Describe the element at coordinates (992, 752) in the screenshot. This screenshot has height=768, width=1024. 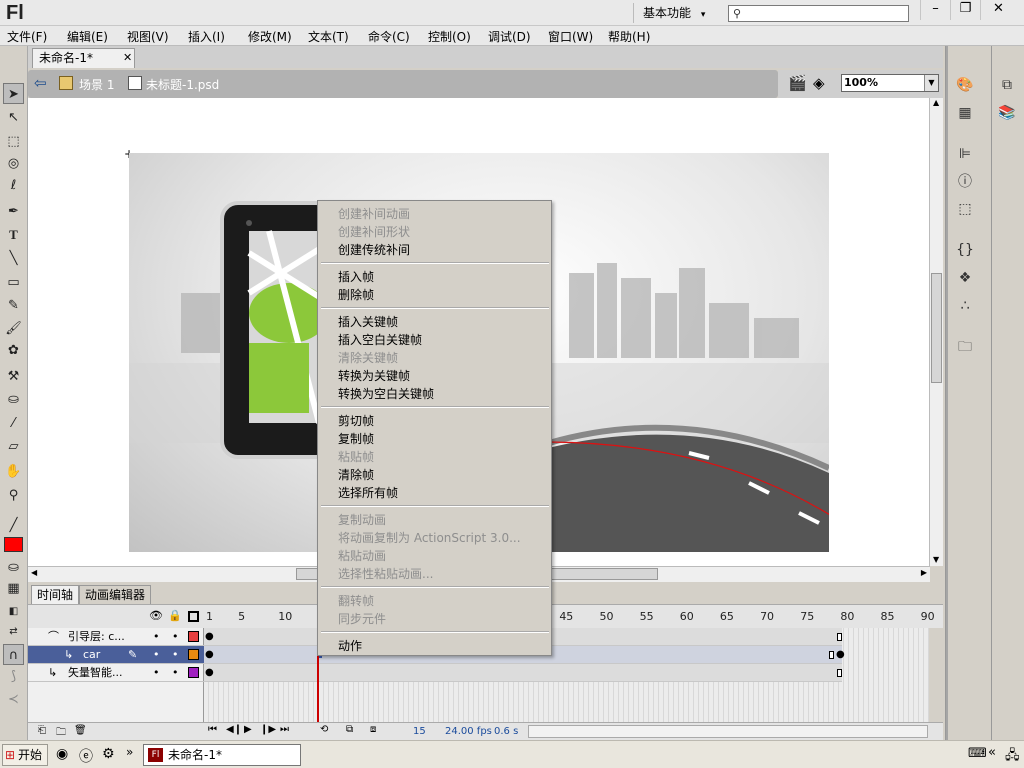
I see `tray-expand-icon: «` at that location.